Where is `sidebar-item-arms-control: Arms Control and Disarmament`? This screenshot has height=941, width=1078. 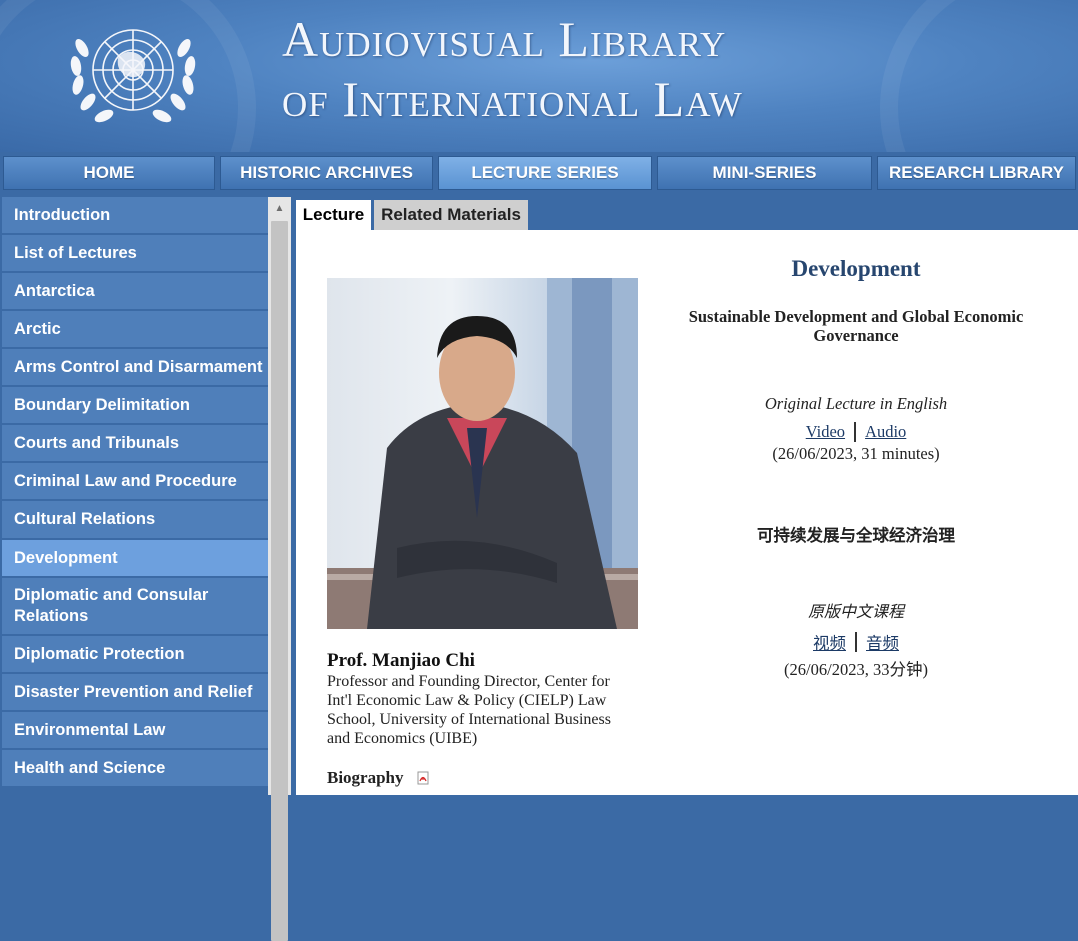 sidebar-item-arms-control: Arms Control and Disarmament is located at coordinates (135, 367).